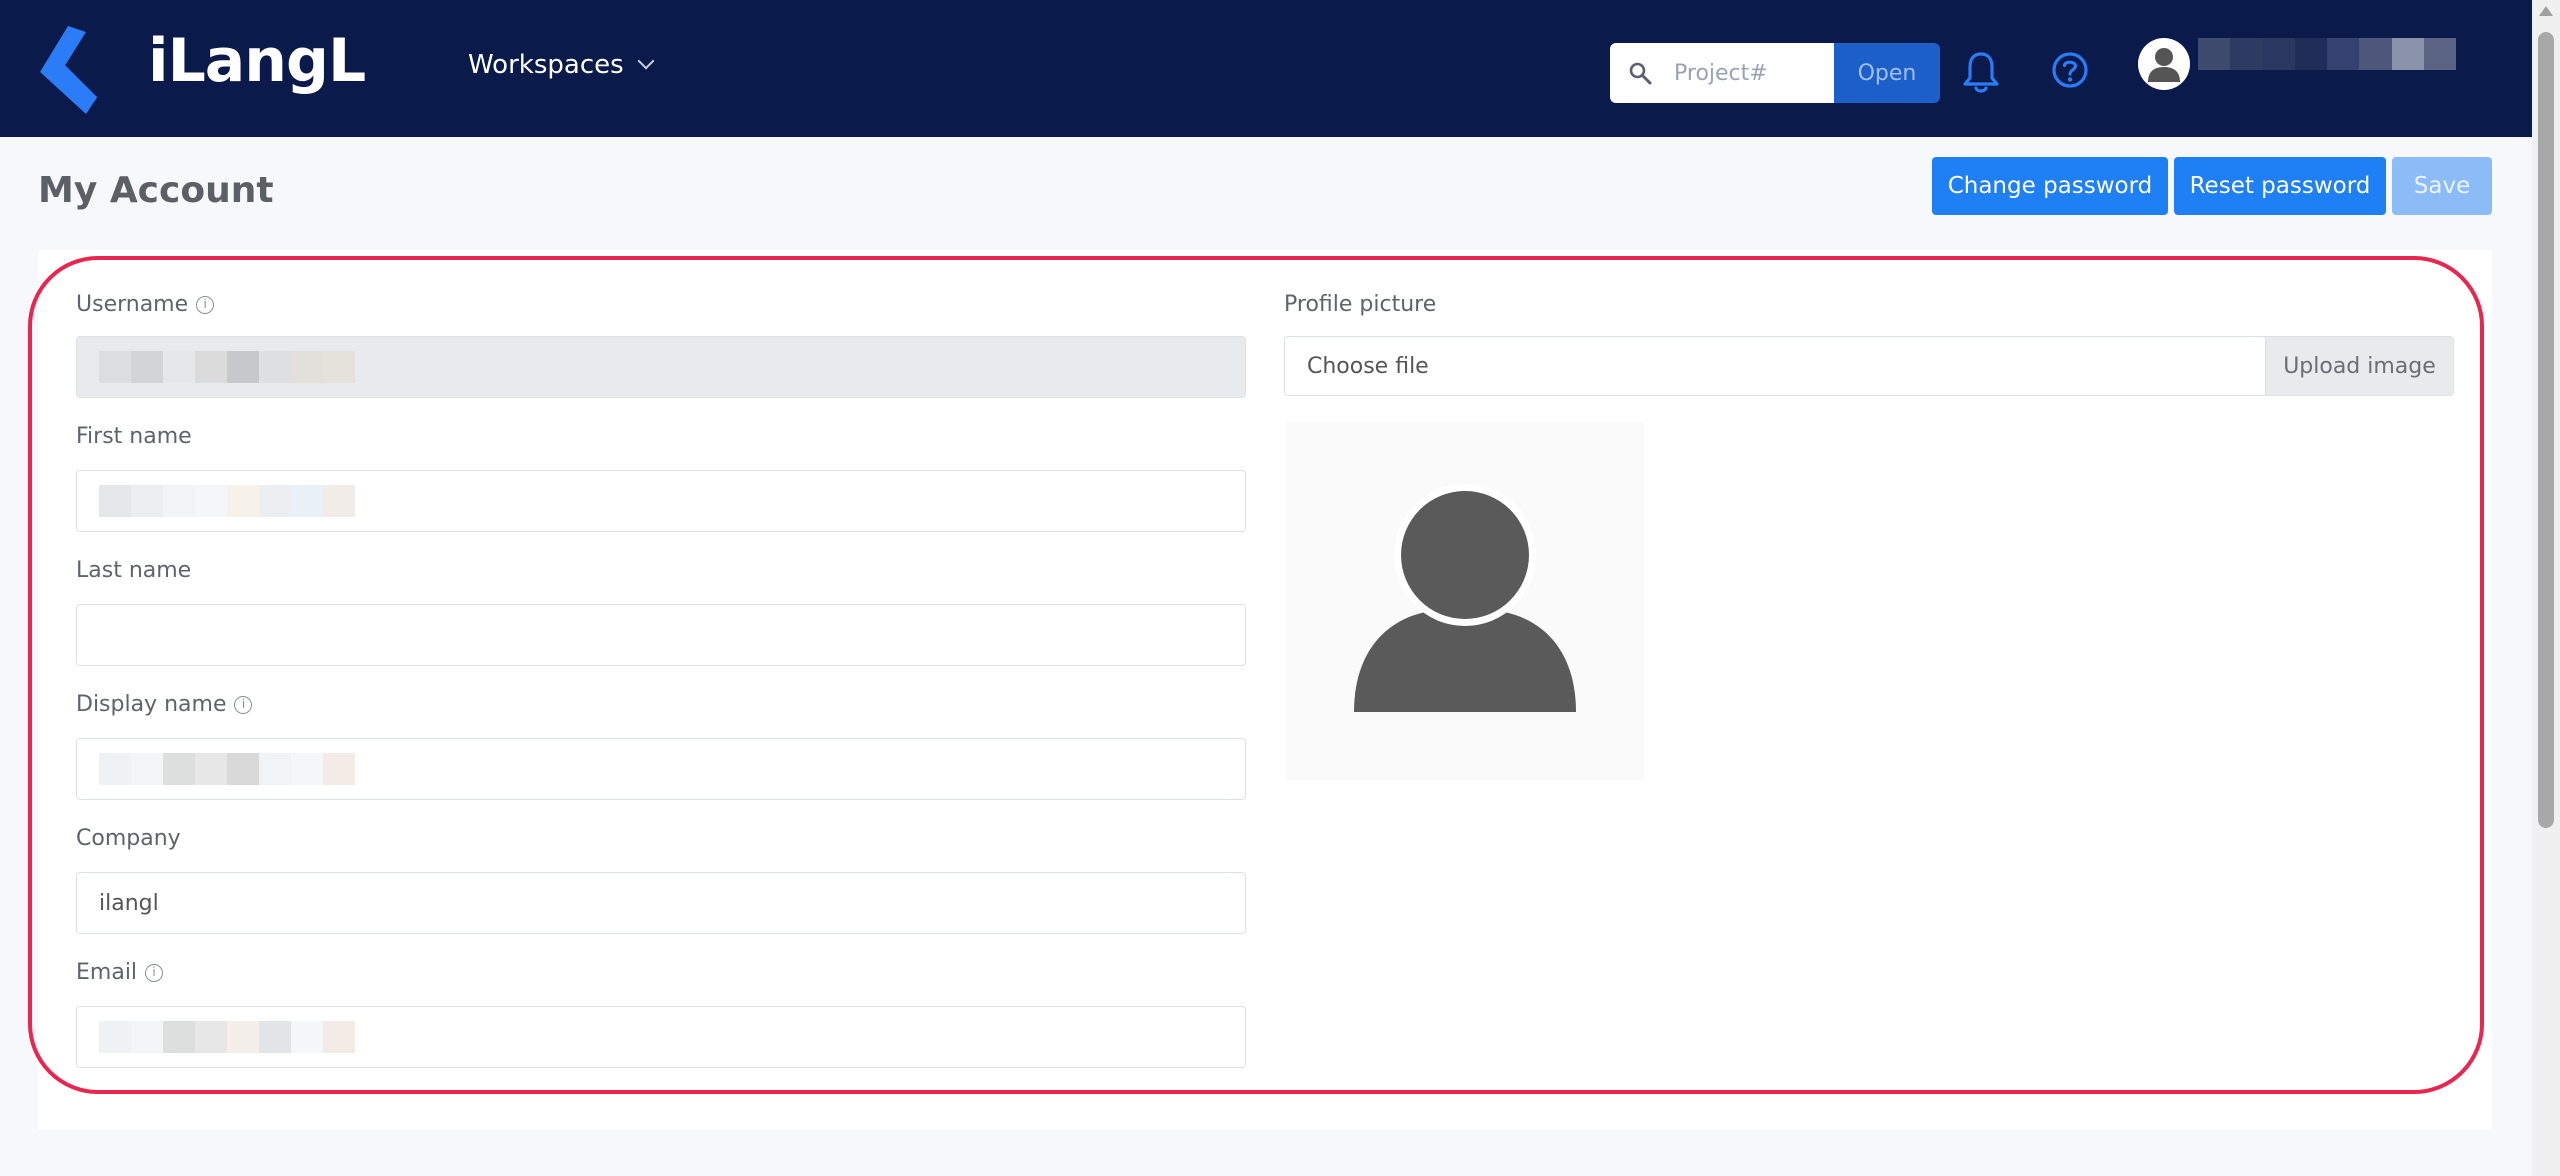  What do you see at coordinates (2359, 366) in the screenshot?
I see `upload-image-button: Upload image` at bounding box center [2359, 366].